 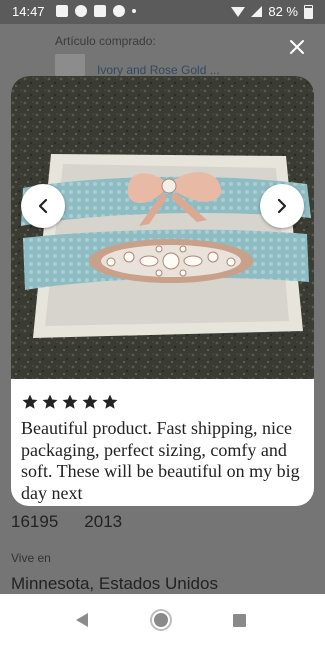 What do you see at coordinates (31, 558) in the screenshot?
I see `lives-in-label: Vive en` at bounding box center [31, 558].